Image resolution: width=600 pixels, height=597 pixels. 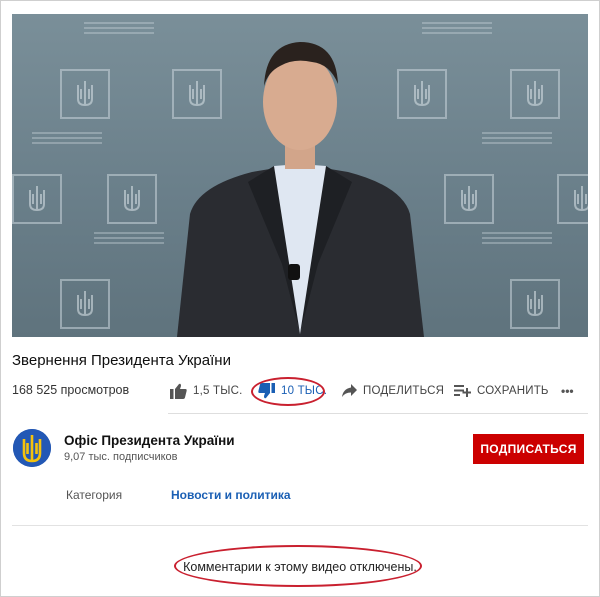 I want to click on share-label: ПОДЕЛИТЬСЯ, so click(x=404, y=390).